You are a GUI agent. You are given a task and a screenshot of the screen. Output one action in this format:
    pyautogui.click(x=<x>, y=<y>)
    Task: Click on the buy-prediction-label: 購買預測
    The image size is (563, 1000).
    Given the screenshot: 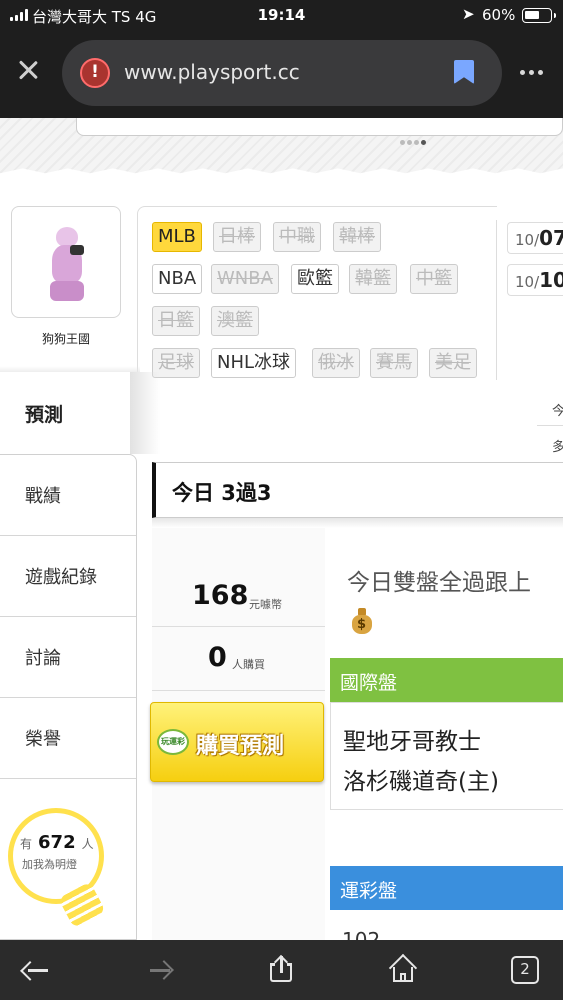 What is the action you would take?
    pyautogui.click(x=240, y=746)
    